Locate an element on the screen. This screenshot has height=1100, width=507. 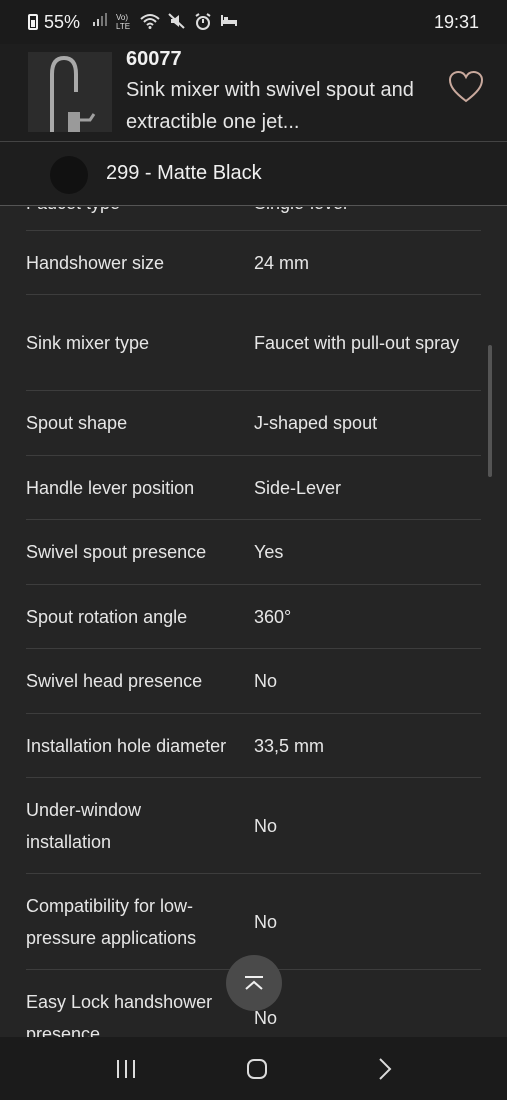
finish-swatch is located at coordinates (69, 175).